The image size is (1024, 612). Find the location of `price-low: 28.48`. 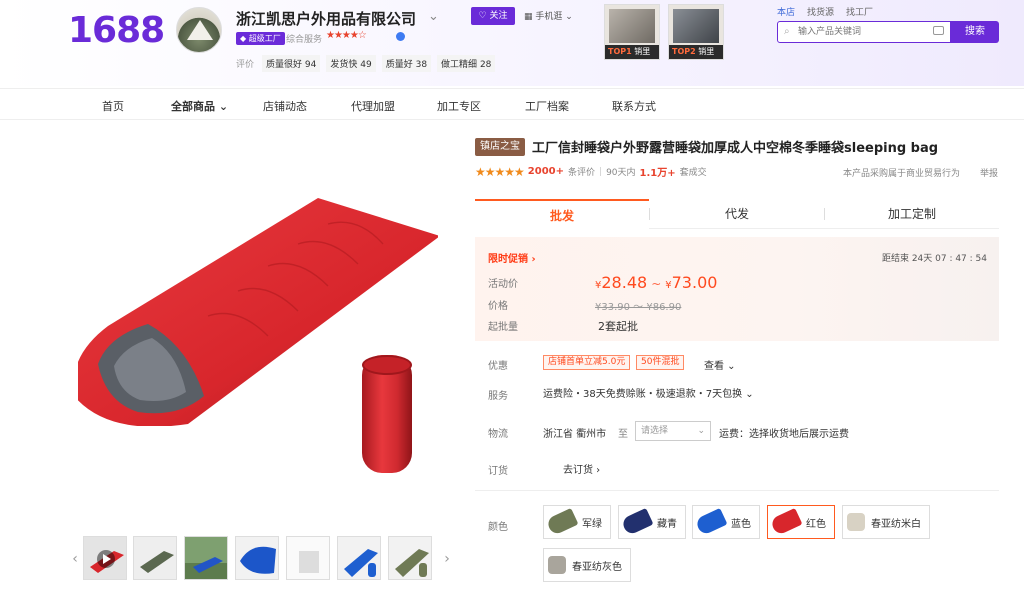

price-low: 28.48 is located at coordinates (624, 282).